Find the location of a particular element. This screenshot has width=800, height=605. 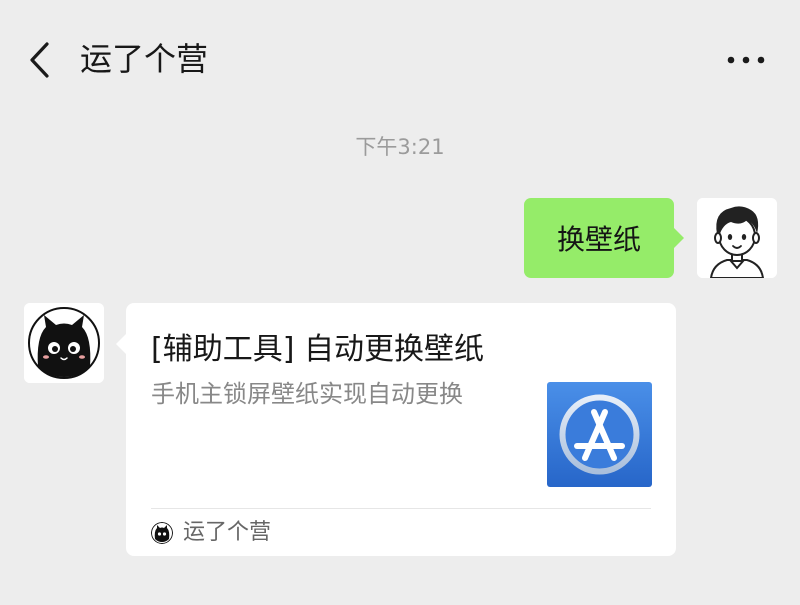

link-card-description: 手机主锁屏壁纸实现自动更换 is located at coordinates (307, 394).